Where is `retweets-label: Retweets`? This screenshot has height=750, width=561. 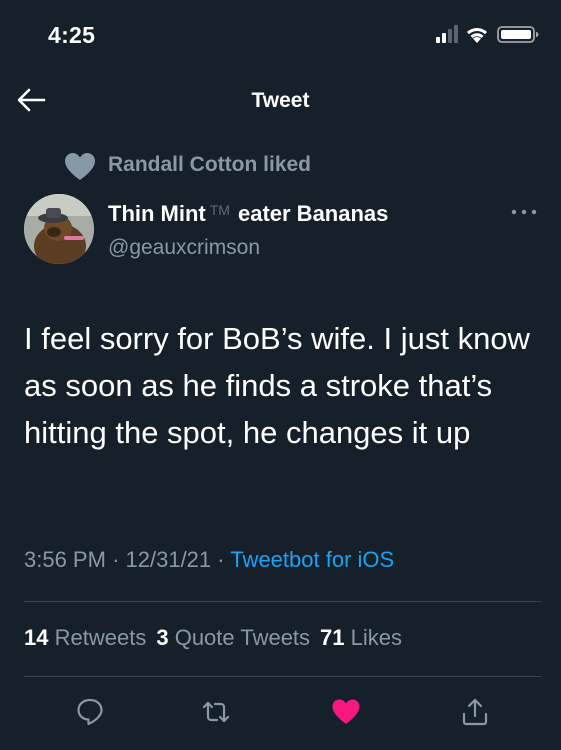 retweets-label: Retweets is located at coordinates (100, 637).